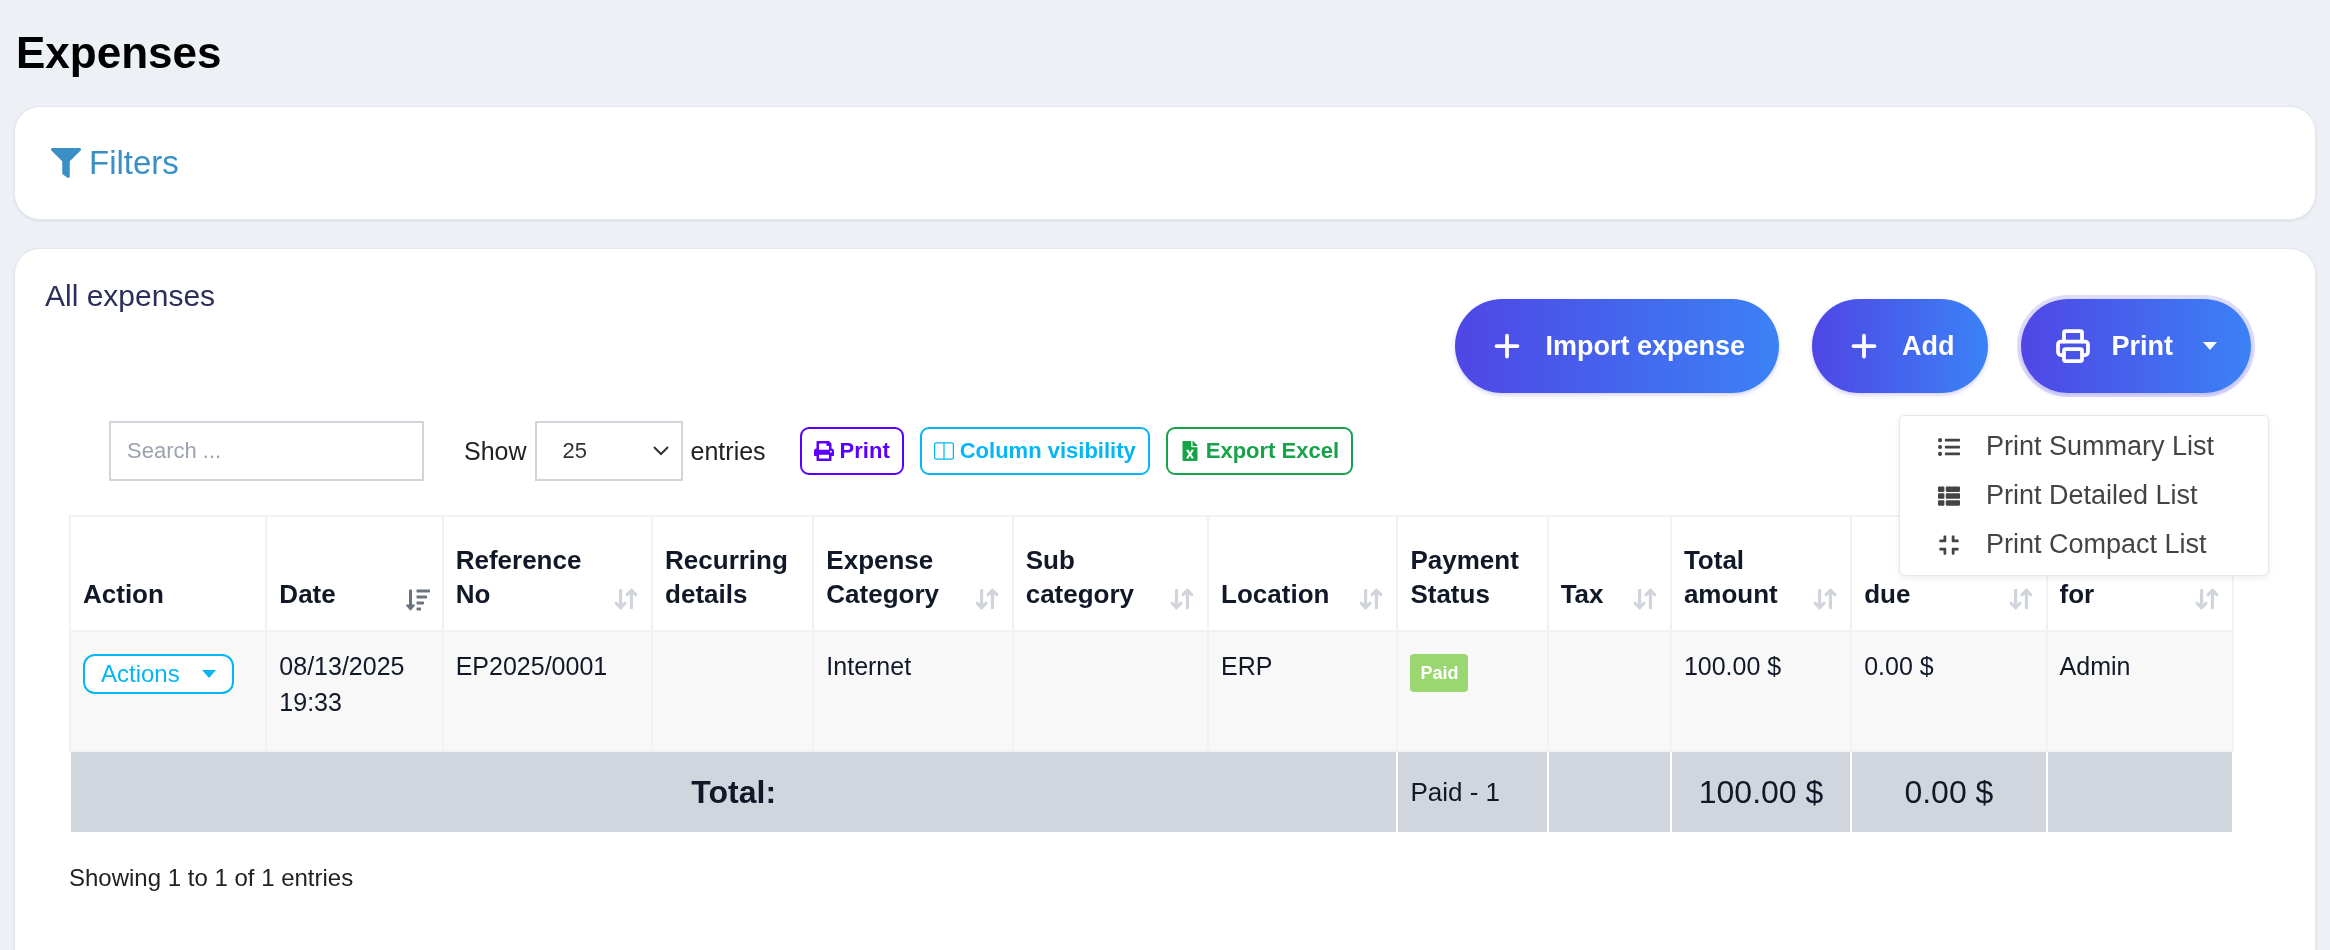 Image resolution: width=2330 pixels, height=950 pixels. I want to click on print-button: Print, so click(851, 451).